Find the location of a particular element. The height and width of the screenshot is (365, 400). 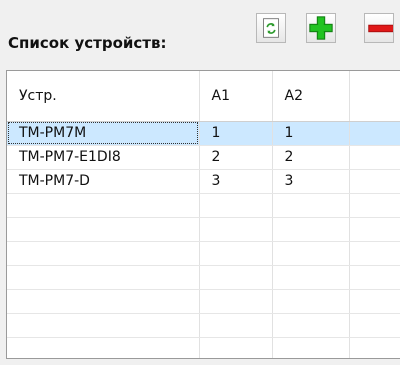

column-header-empty is located at coordinates (374, 96).